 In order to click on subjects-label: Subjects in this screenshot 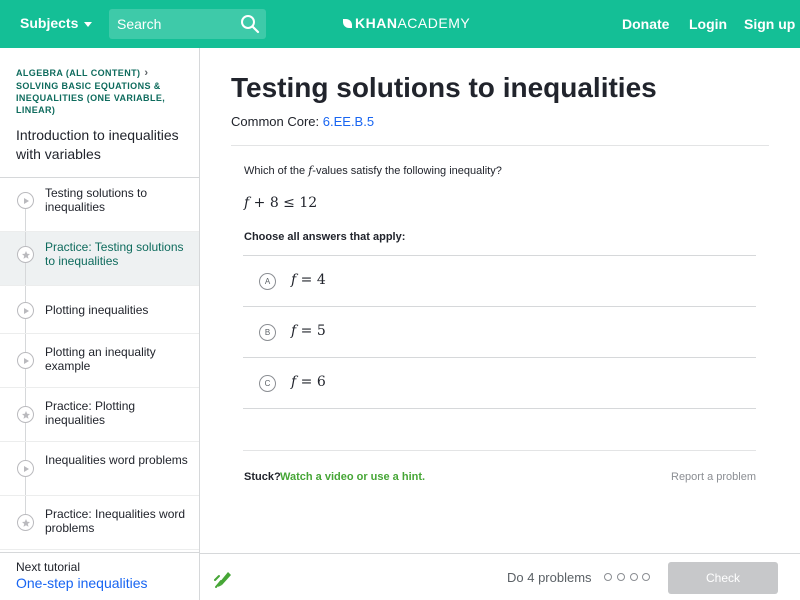, I will do `click(49, 23)`.